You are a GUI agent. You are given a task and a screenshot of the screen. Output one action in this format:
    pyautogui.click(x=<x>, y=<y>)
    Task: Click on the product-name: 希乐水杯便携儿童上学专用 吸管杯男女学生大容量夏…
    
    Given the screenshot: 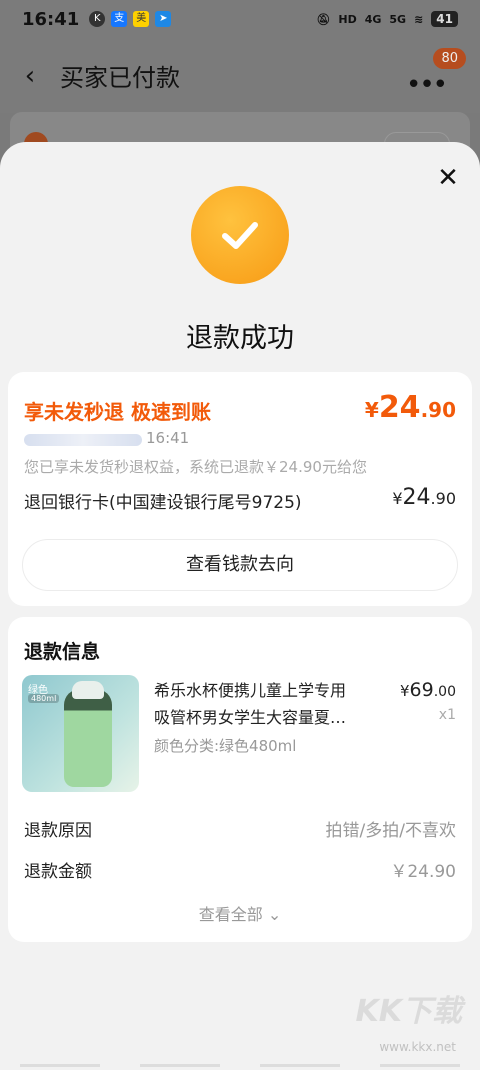 What is the action you would take?
    pyautogui.click(x=265, y=704)
    